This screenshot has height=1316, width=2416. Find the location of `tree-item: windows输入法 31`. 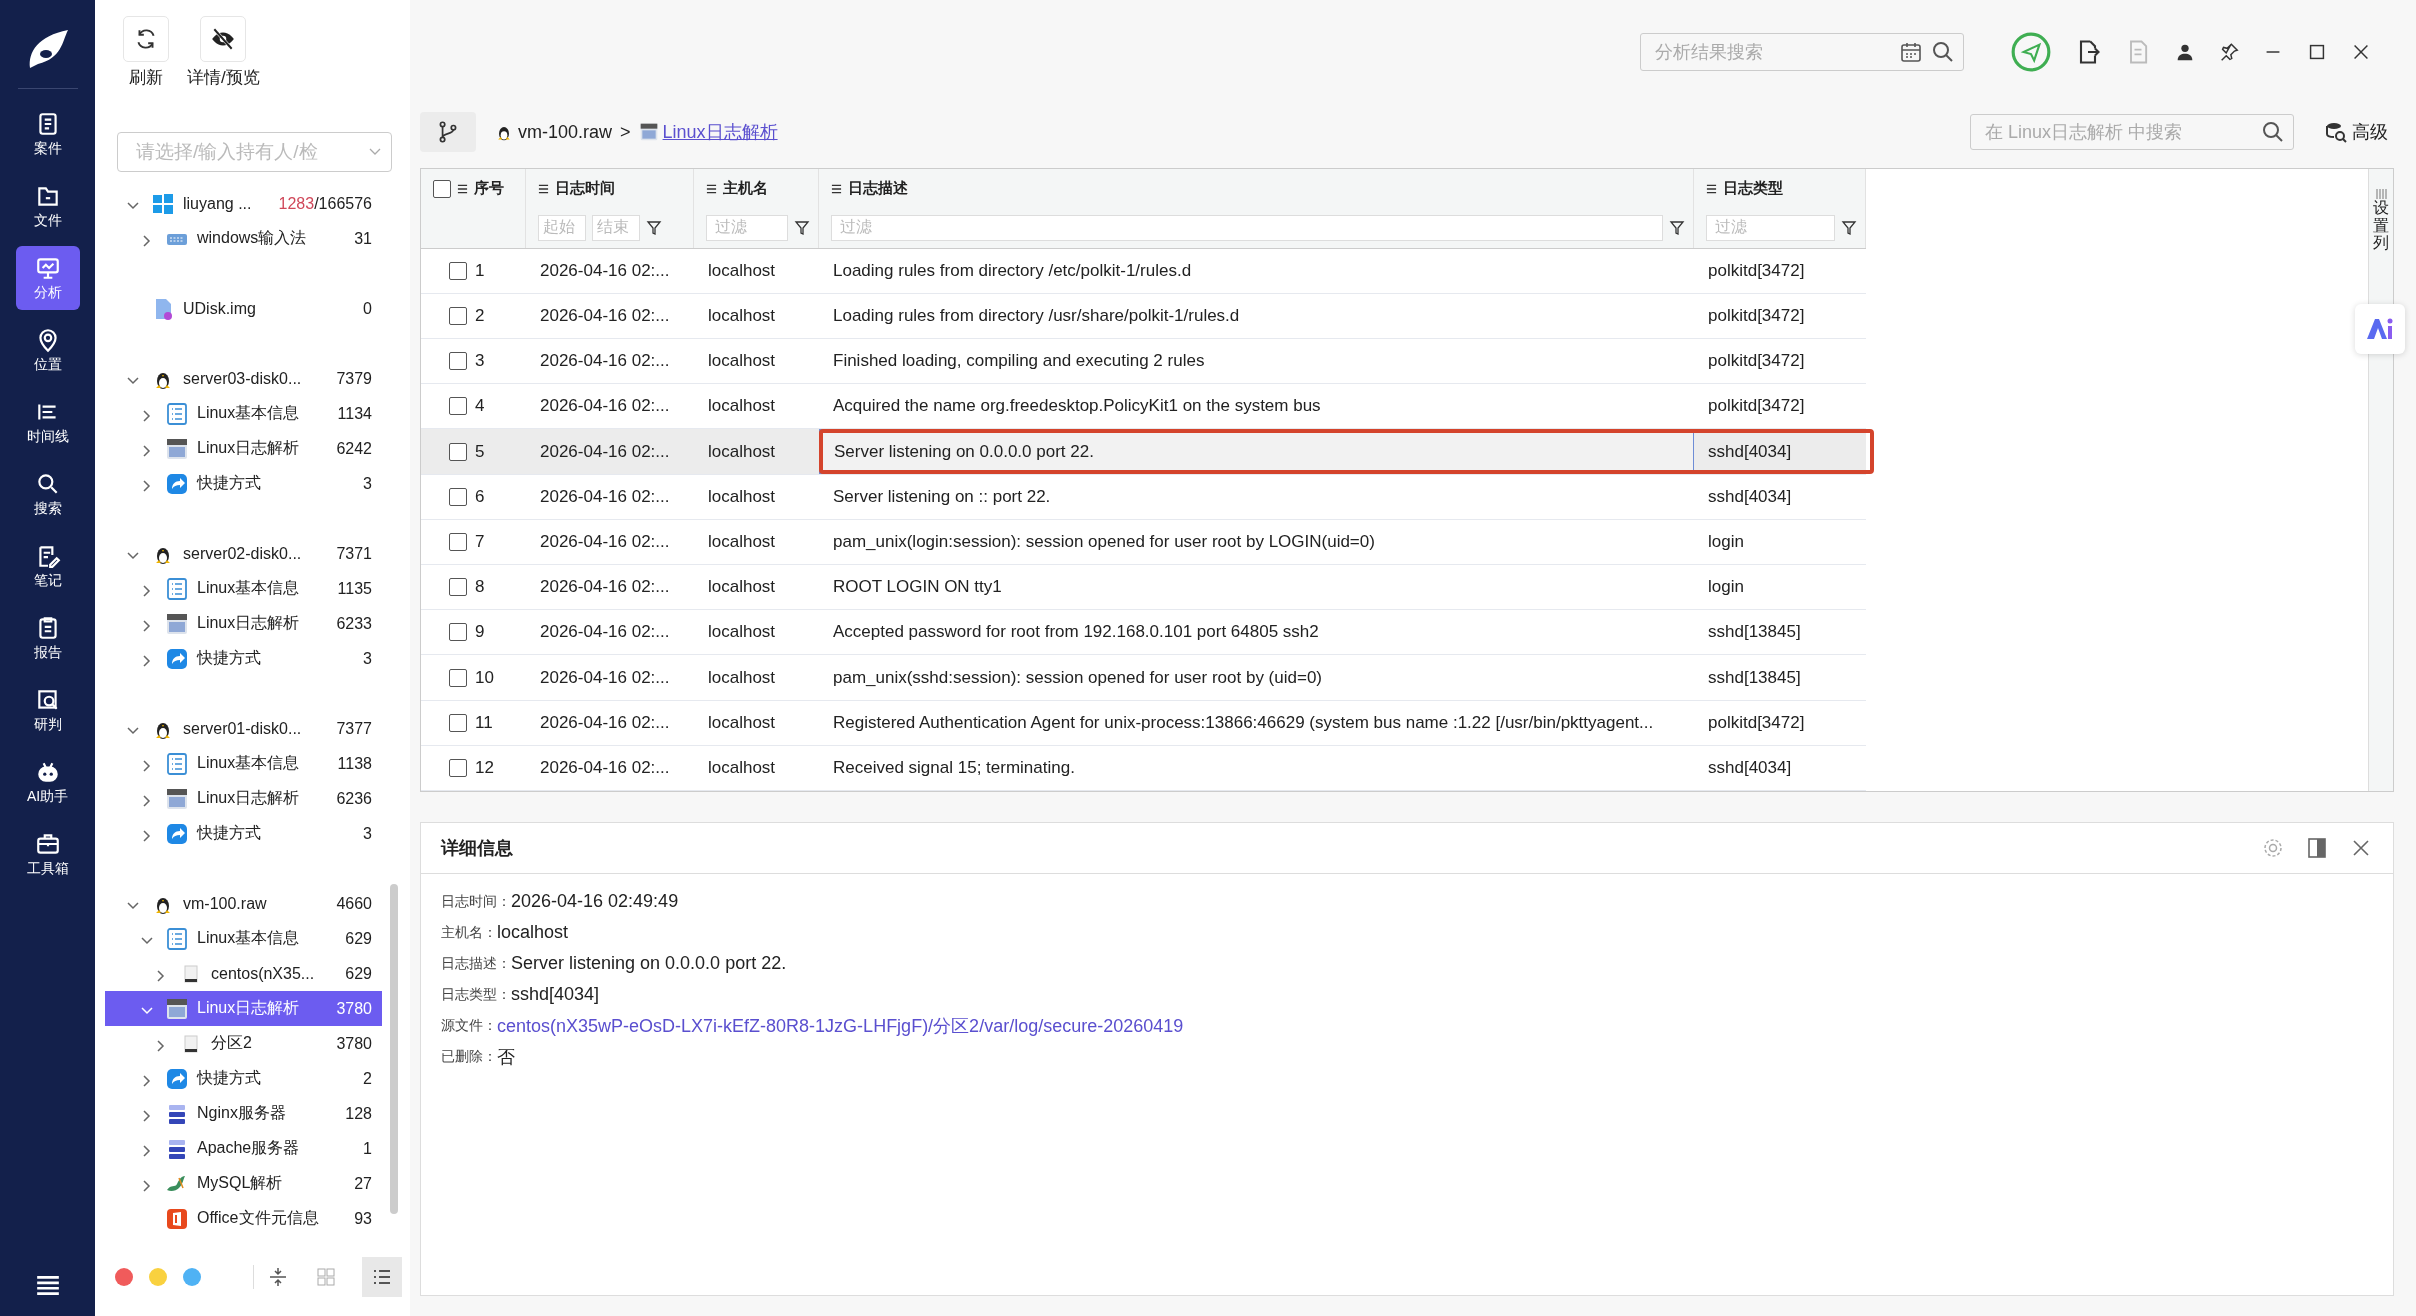

tree-item: windows输入法 31 is located at coordinates (253, 238).